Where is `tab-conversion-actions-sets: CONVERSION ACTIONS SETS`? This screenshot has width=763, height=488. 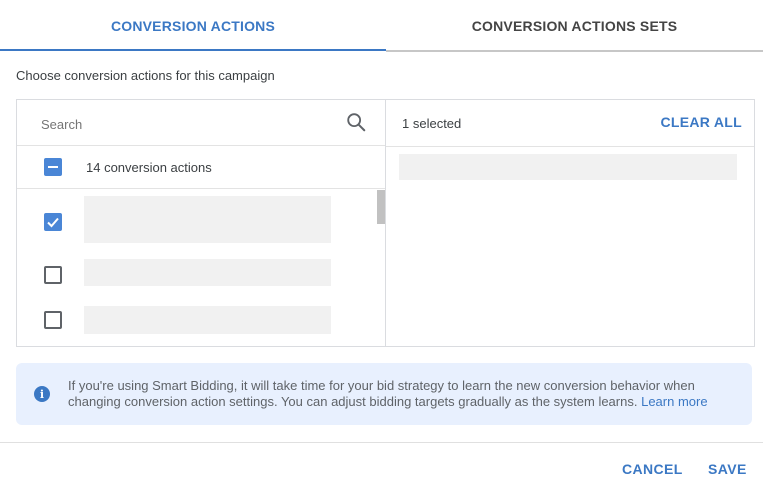
tab-conversion-actions-sets: CONVERSION ACTIONS SETS is located at coordinates (574, 26).